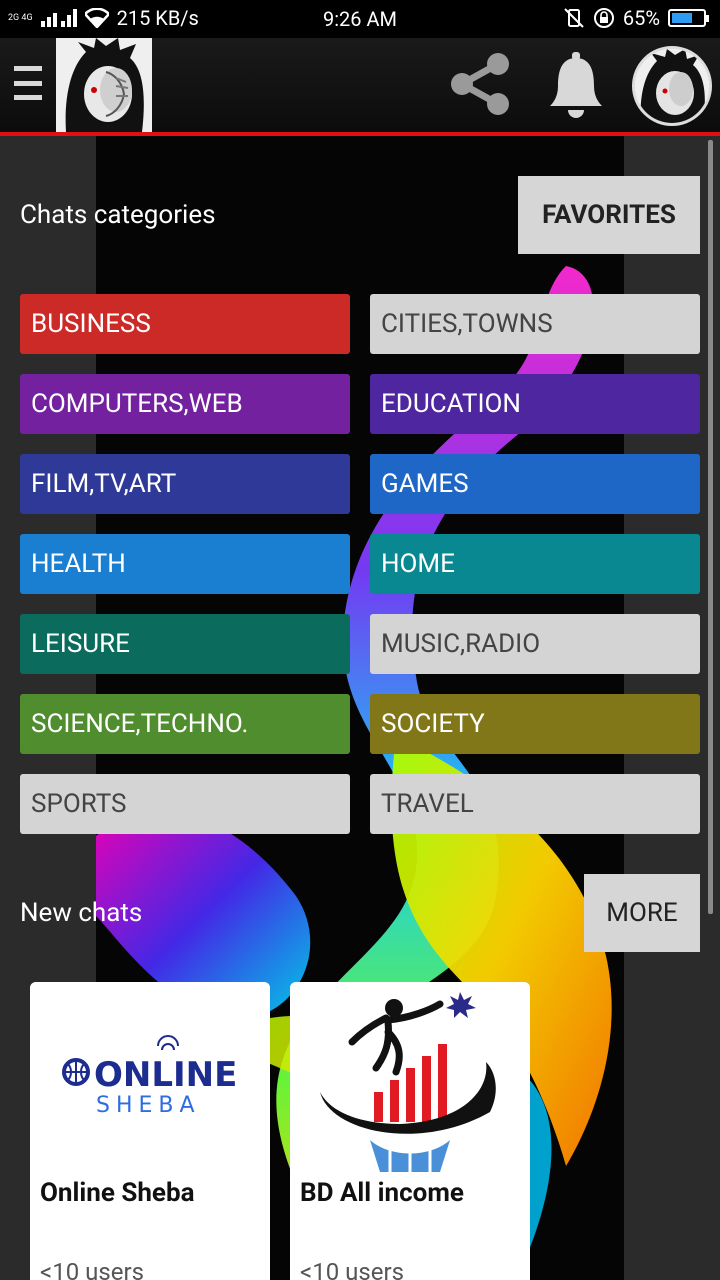 The image size is (720, 1280). What do you see at coordinates (574, 18) in the screenshot?
I see `vibrate-off-icon` at bounding box center [574, 18].